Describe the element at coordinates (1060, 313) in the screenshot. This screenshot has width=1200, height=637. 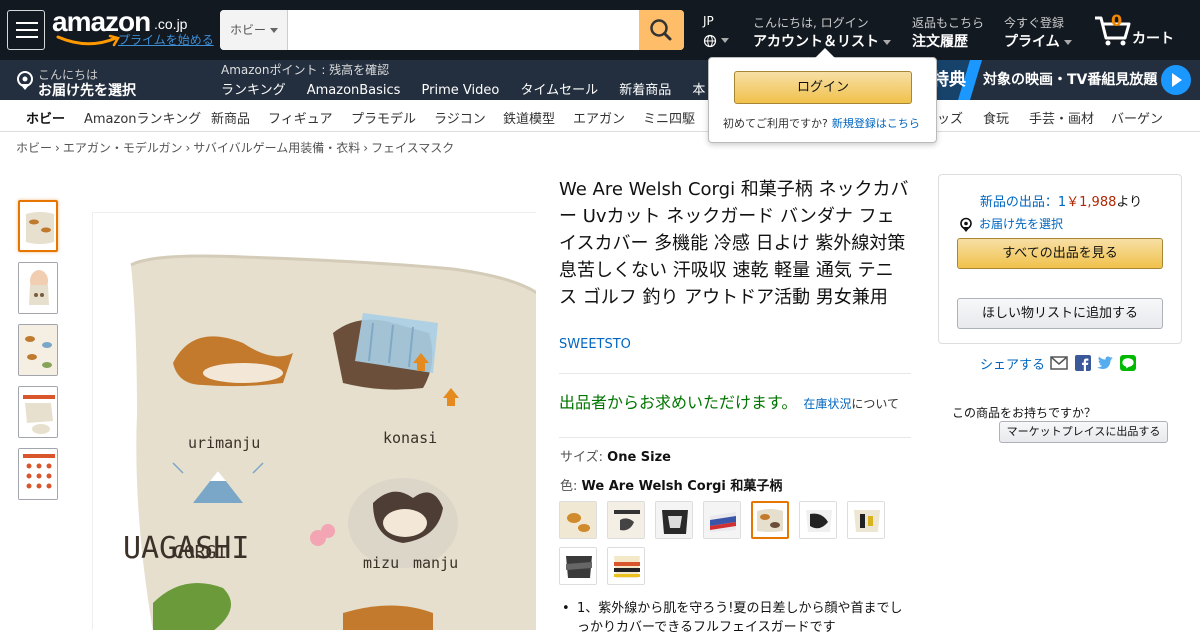
I see `add-to-wishlist-button: ほしい物リストに追加する` at that location.